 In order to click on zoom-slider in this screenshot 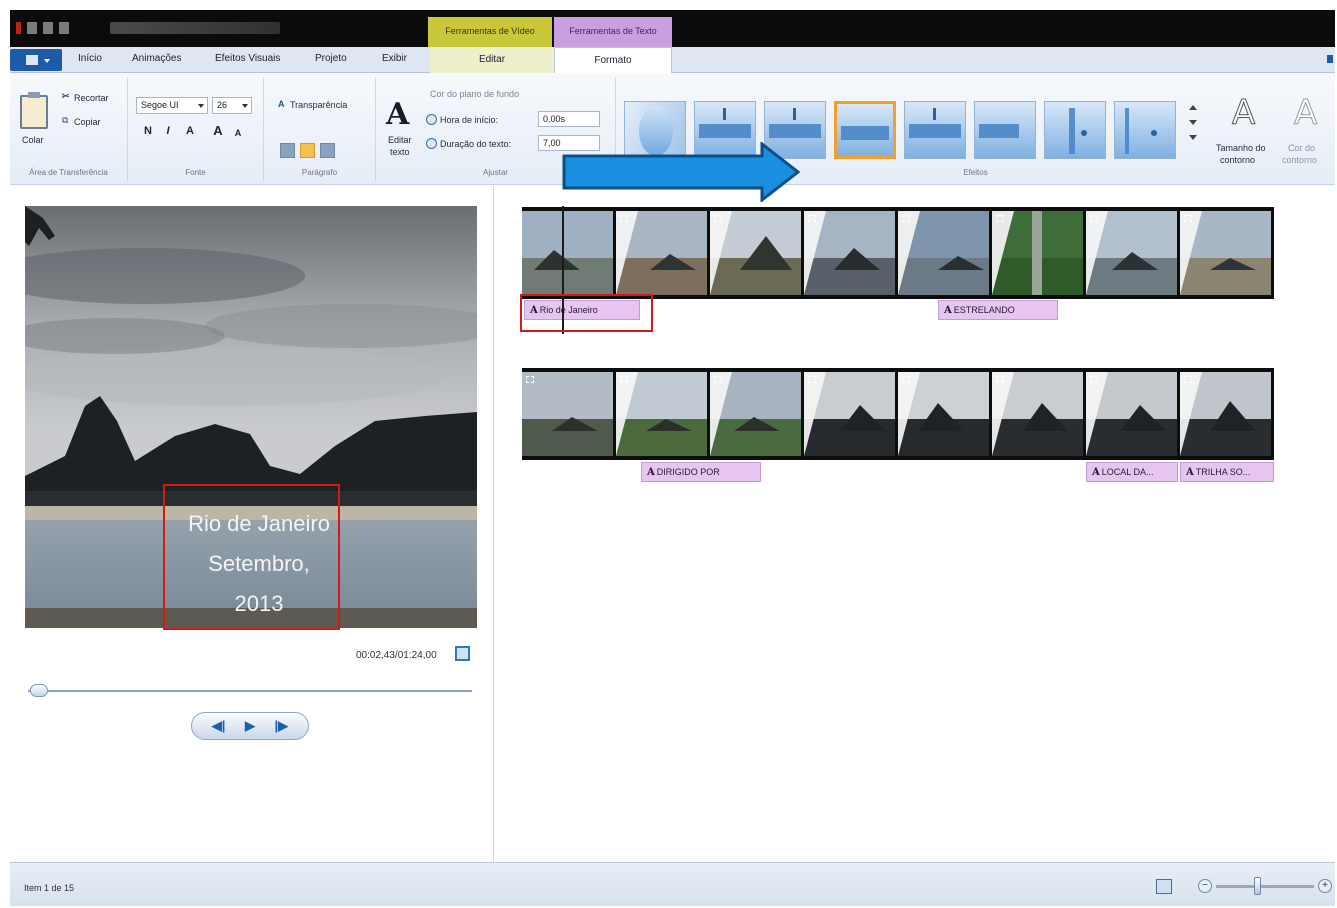, I will do `click(1265, 886)`.